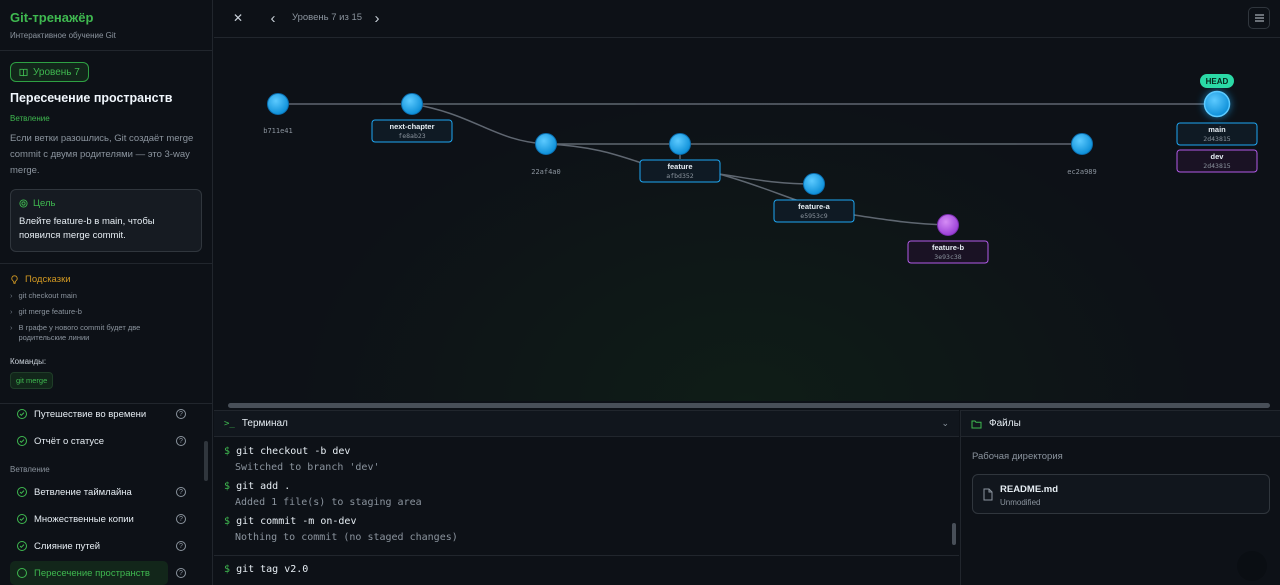  I want to click on lesson-title: Пересечение пространств, so click(91, 98).